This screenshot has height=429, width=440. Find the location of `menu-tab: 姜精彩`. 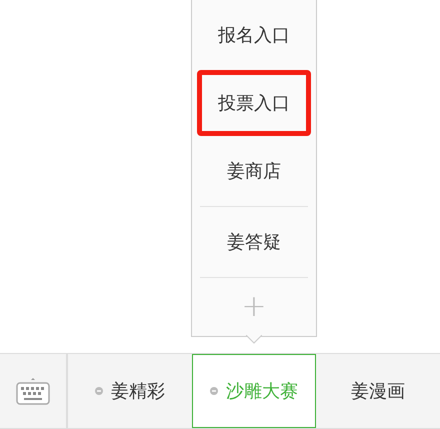

menu-tab: 姜精彩 is located at coordinates (130, 391).